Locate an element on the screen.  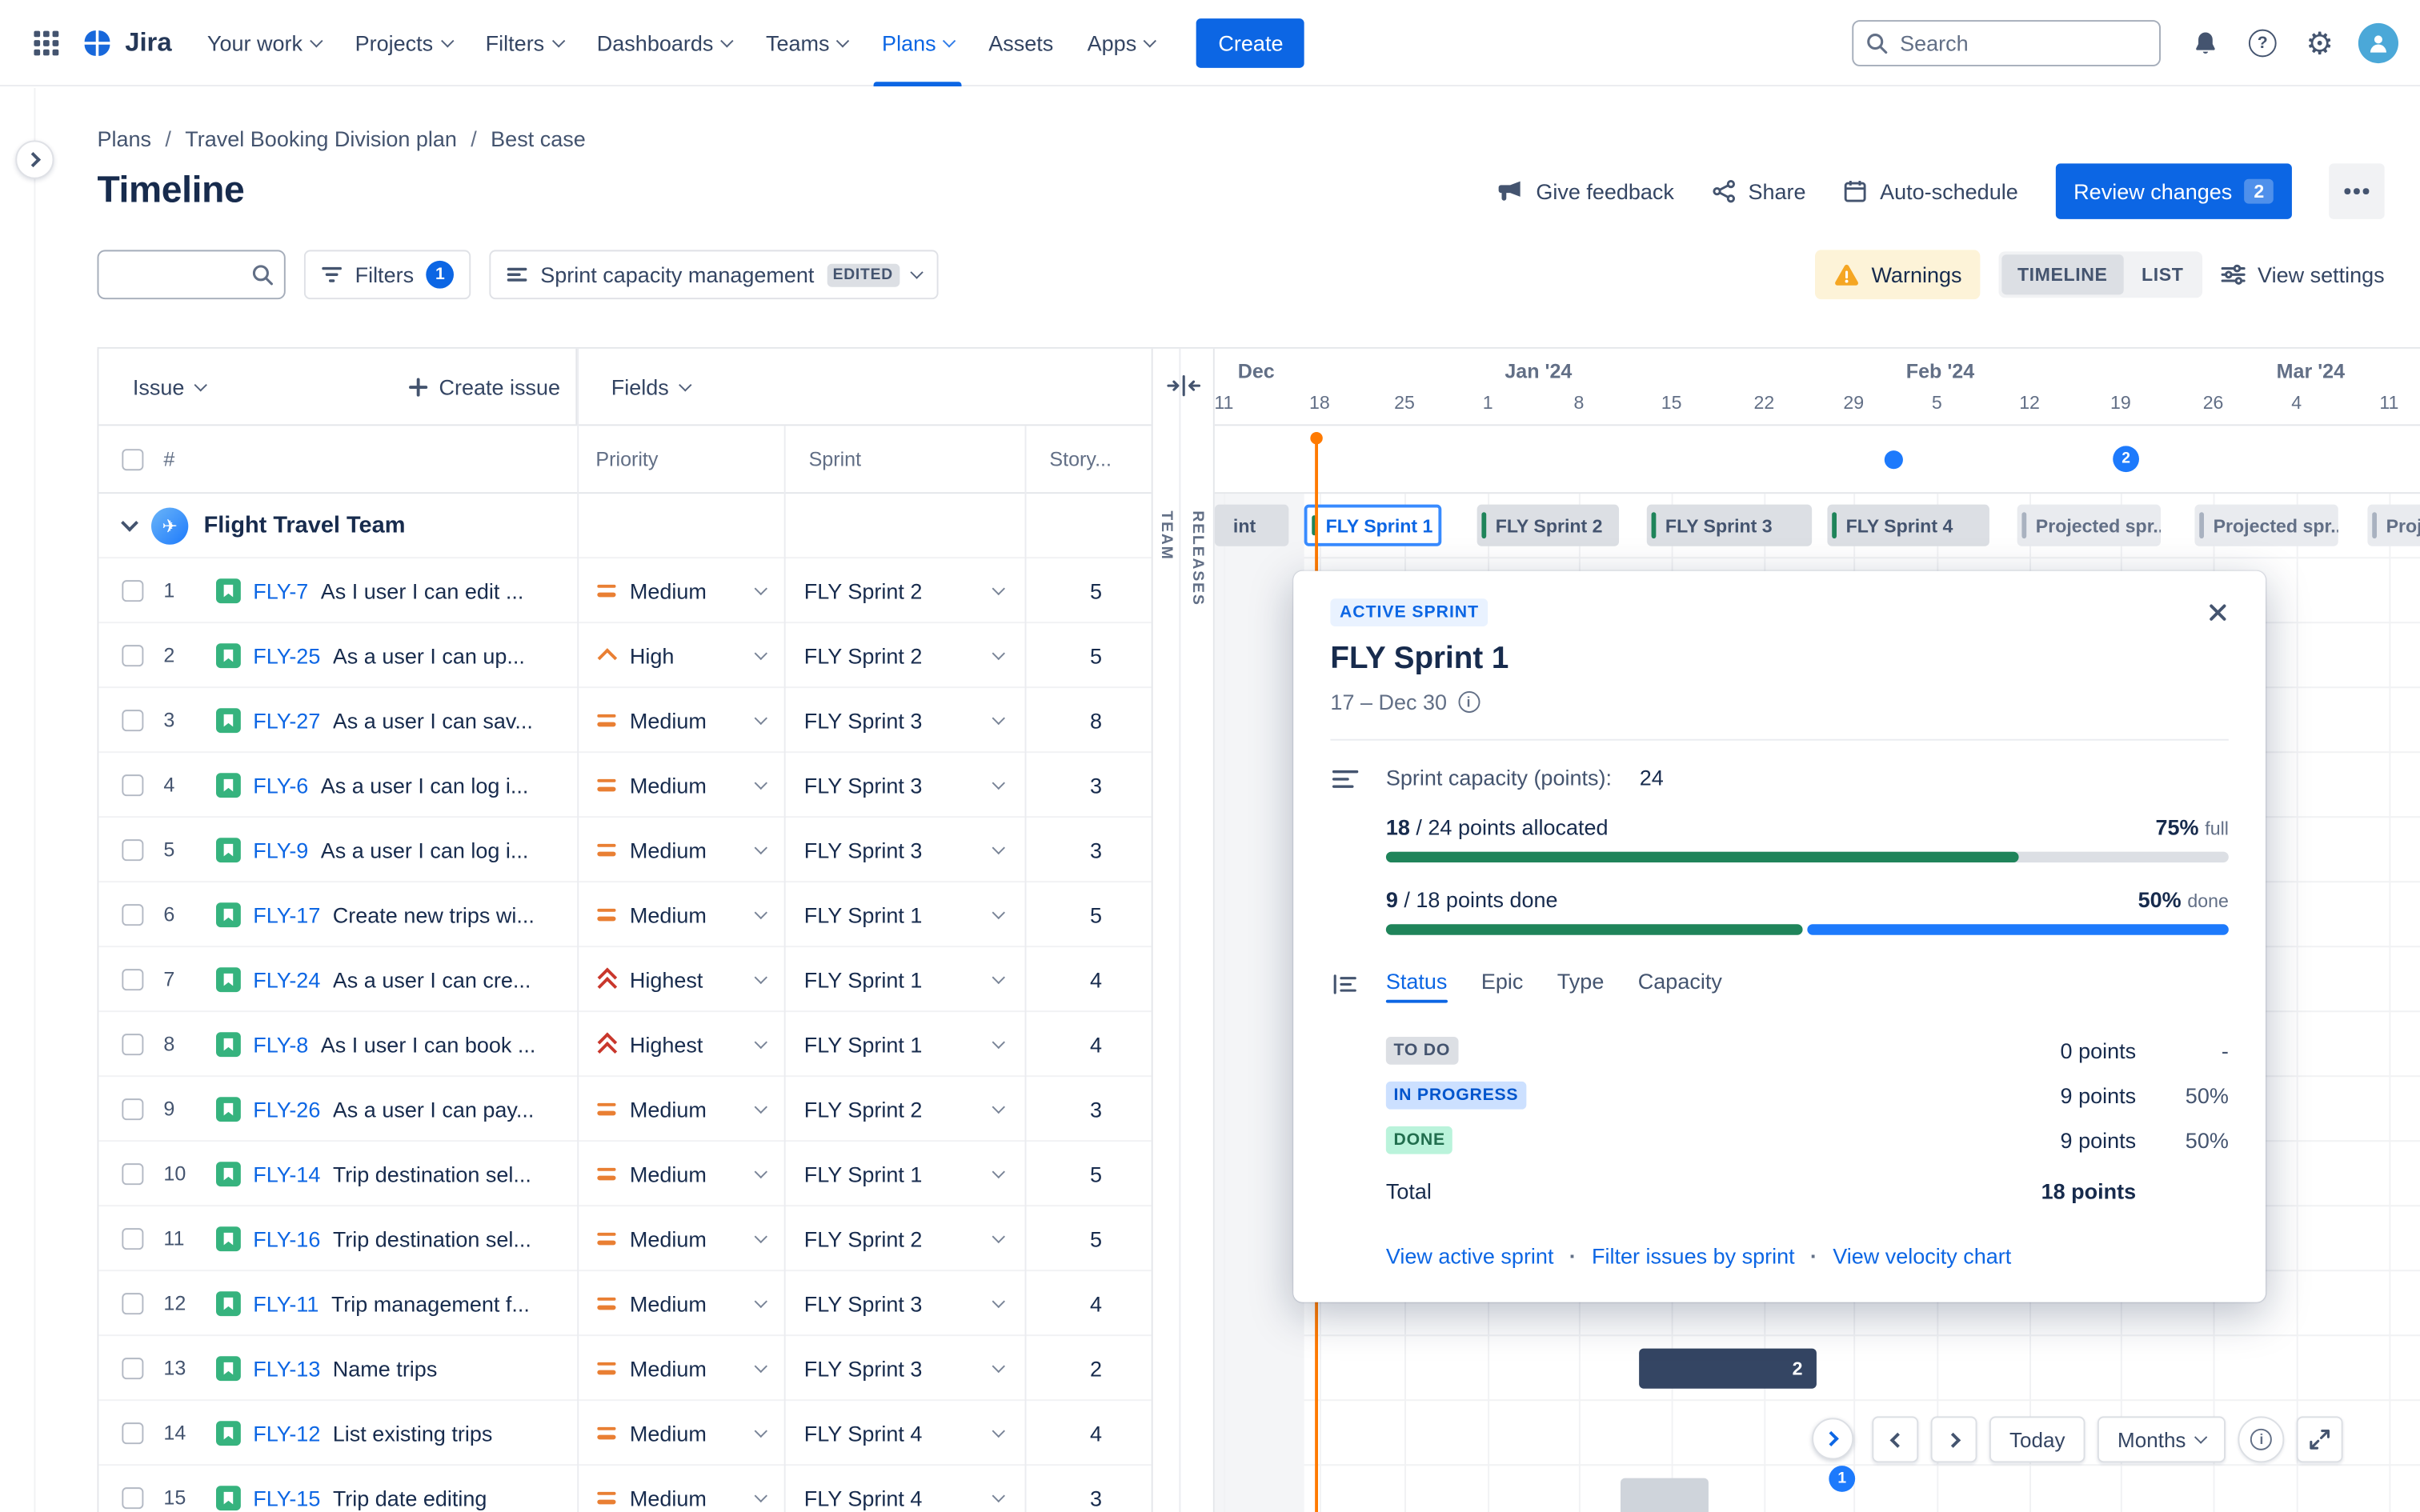
info-icon is located at coordinates (1468, 701).